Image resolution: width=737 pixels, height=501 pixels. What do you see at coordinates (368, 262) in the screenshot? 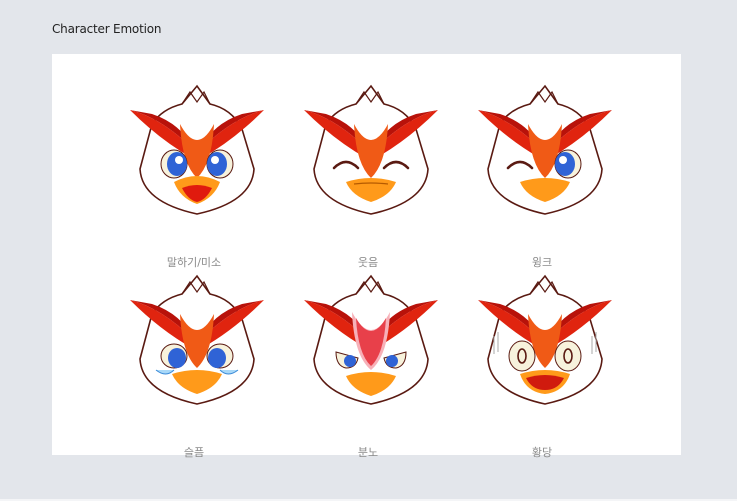
I see `emotion-label-laugh: 웃음` at bounding box center [368, 262].